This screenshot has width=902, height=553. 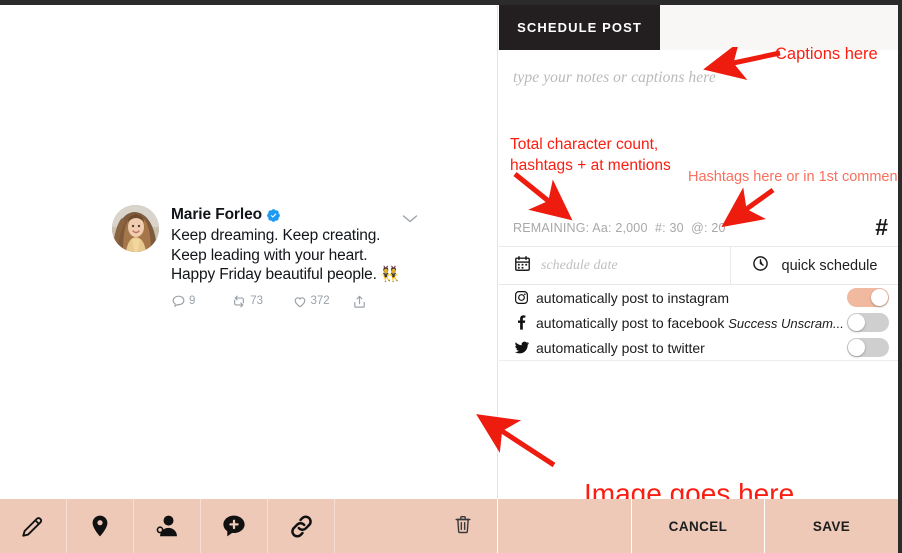 What do you see at coordinates (829, 265) in the screenshot?
I see `quick-schedule-label: quick schedule` at bounding box center [829, 265].